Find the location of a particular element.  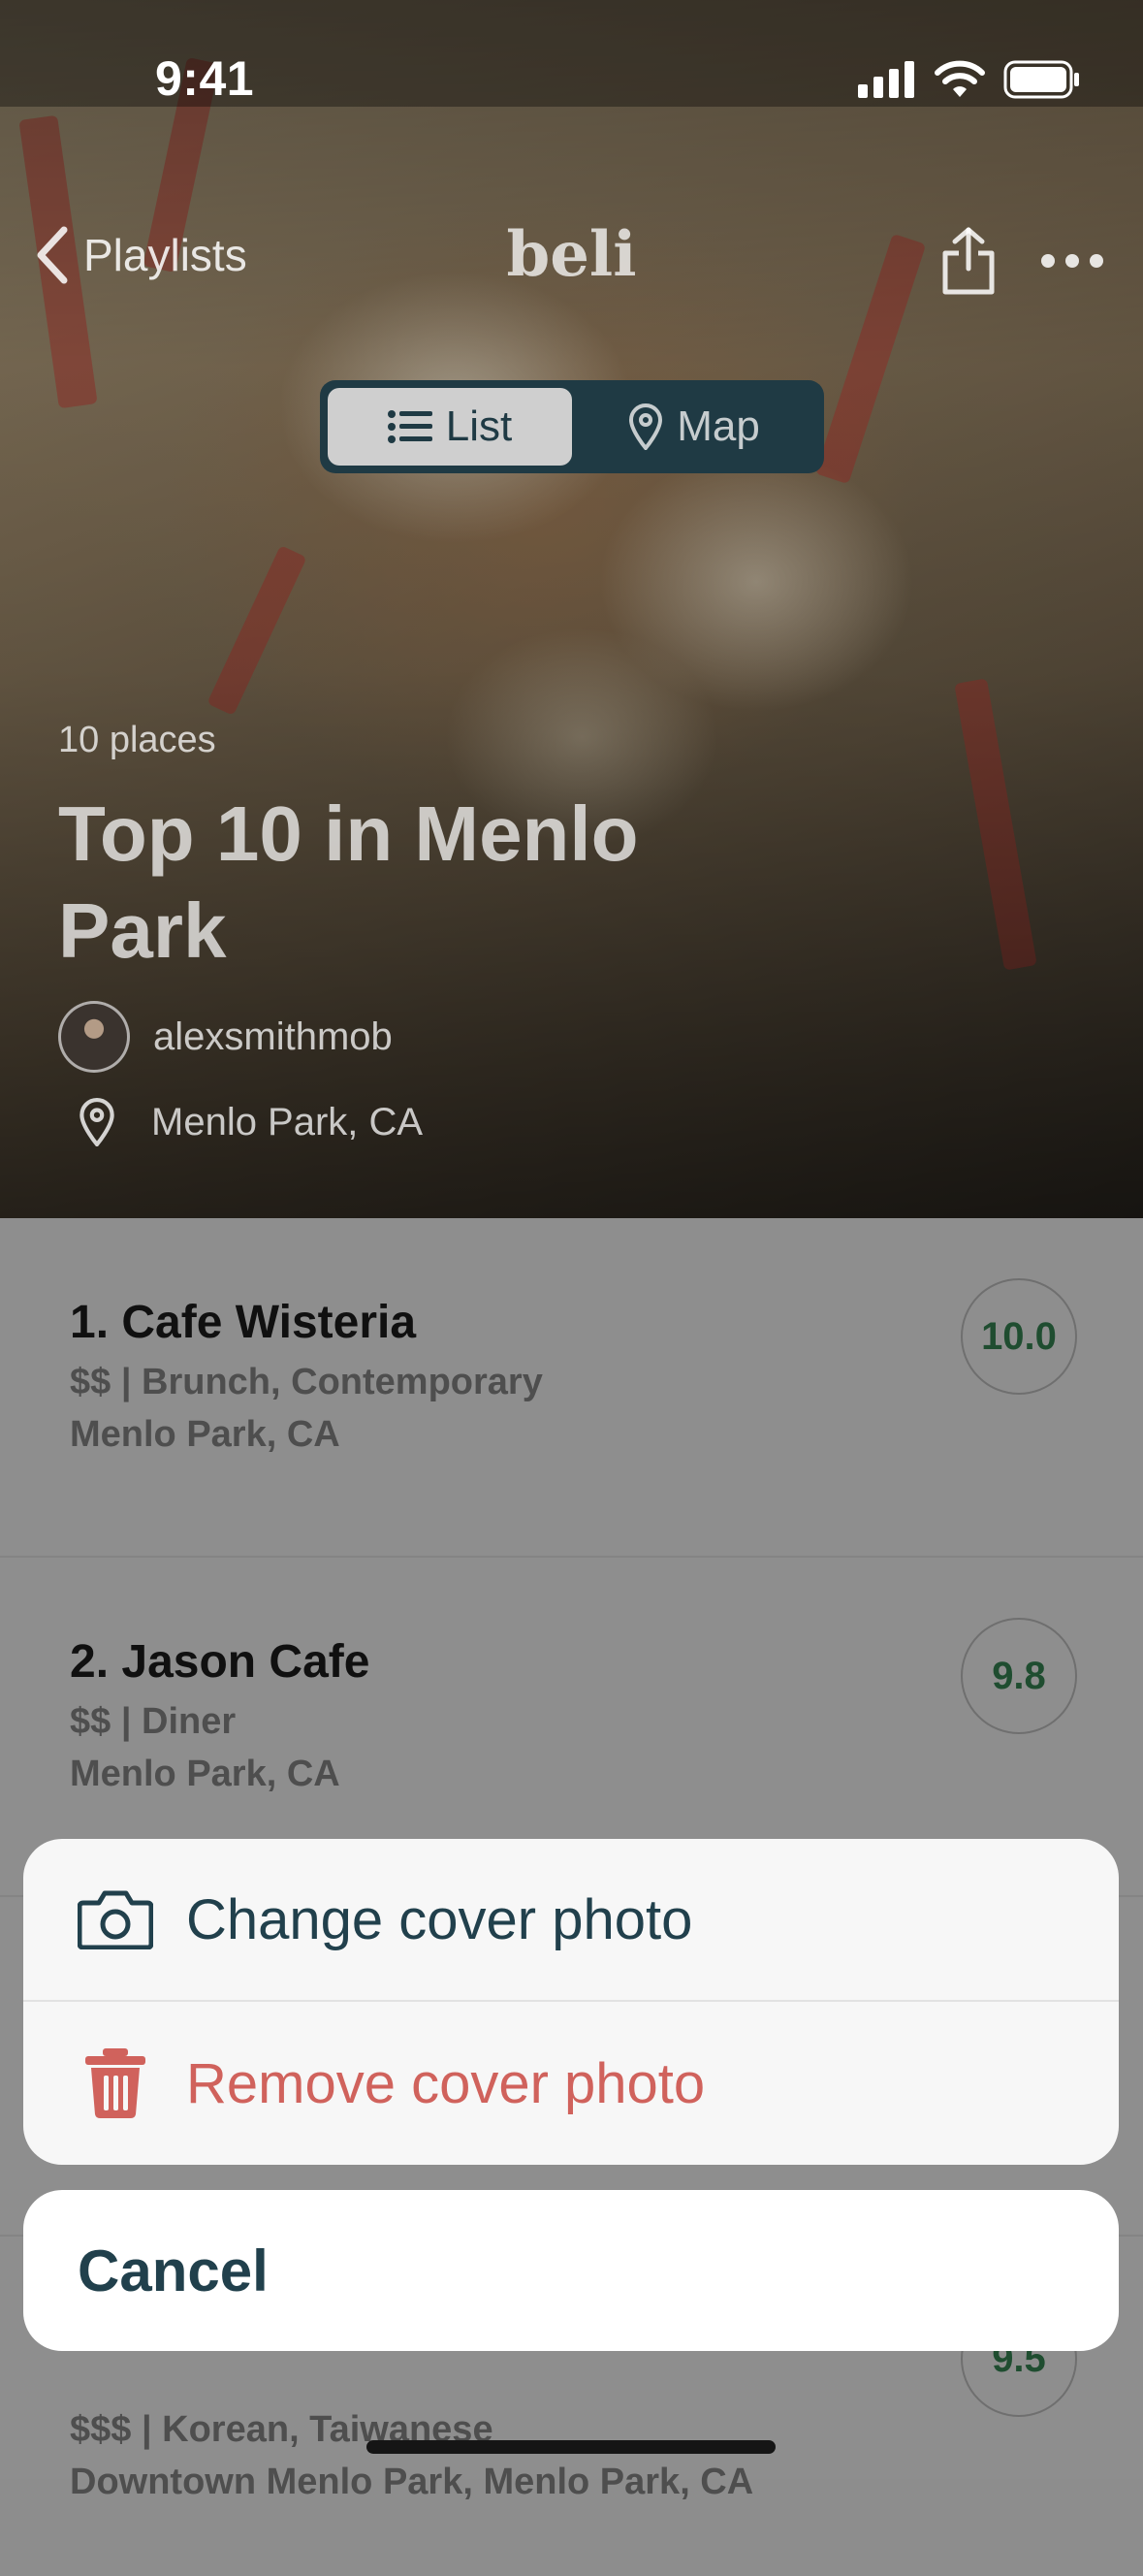

status-icons is located at coordinates (969, 79).